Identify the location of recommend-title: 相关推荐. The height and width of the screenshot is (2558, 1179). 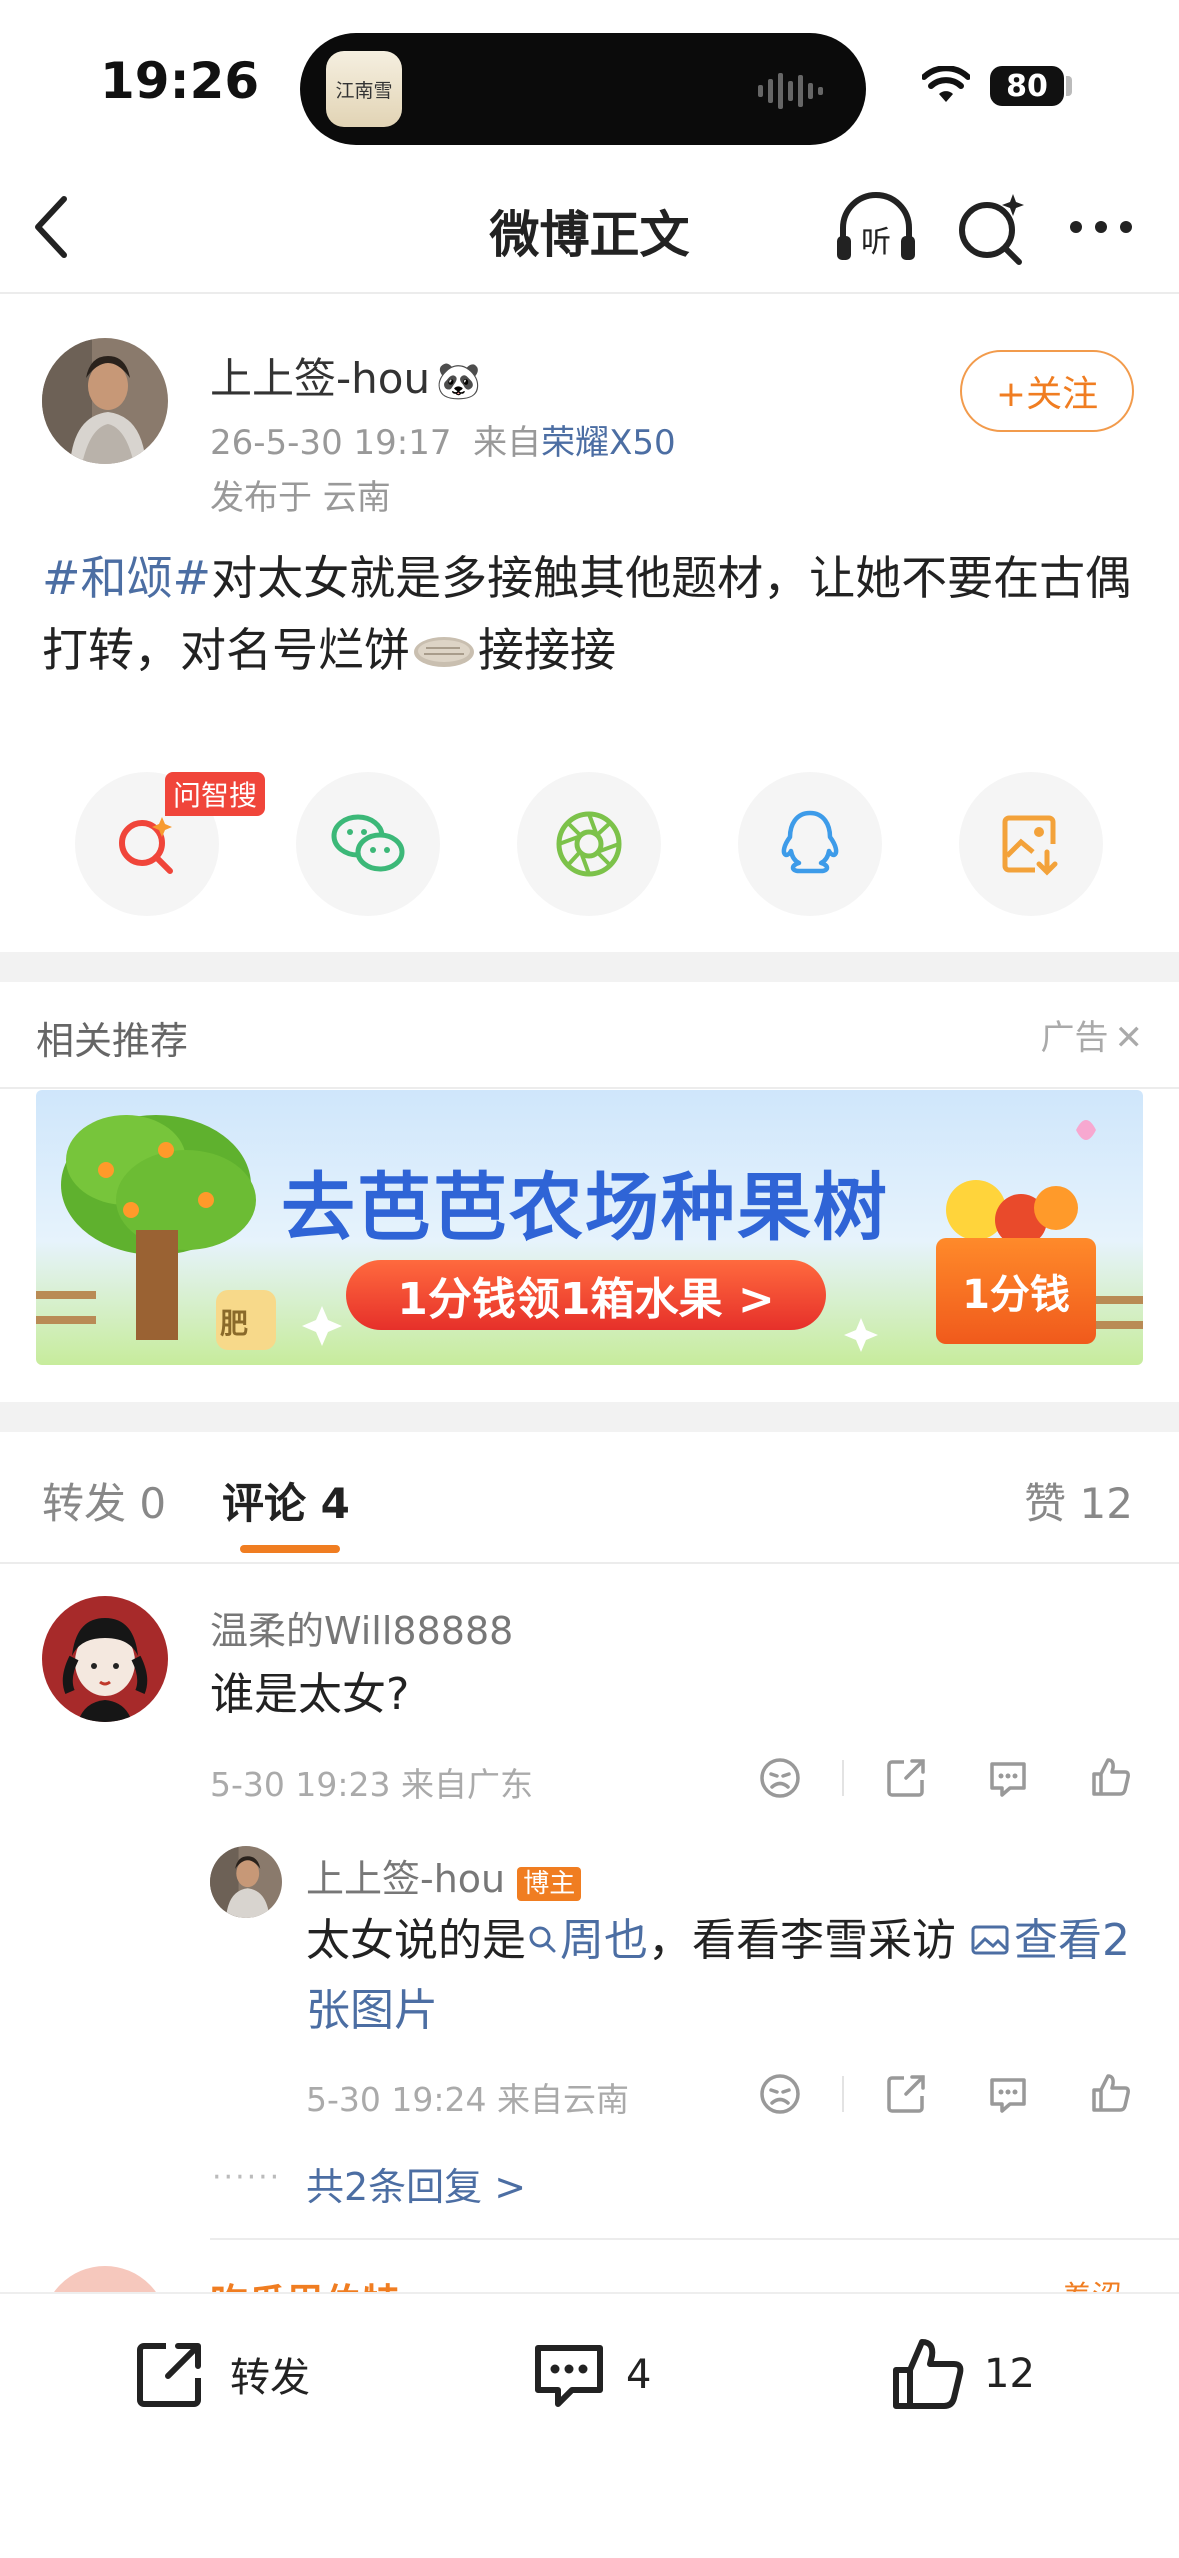
(112, 1041).